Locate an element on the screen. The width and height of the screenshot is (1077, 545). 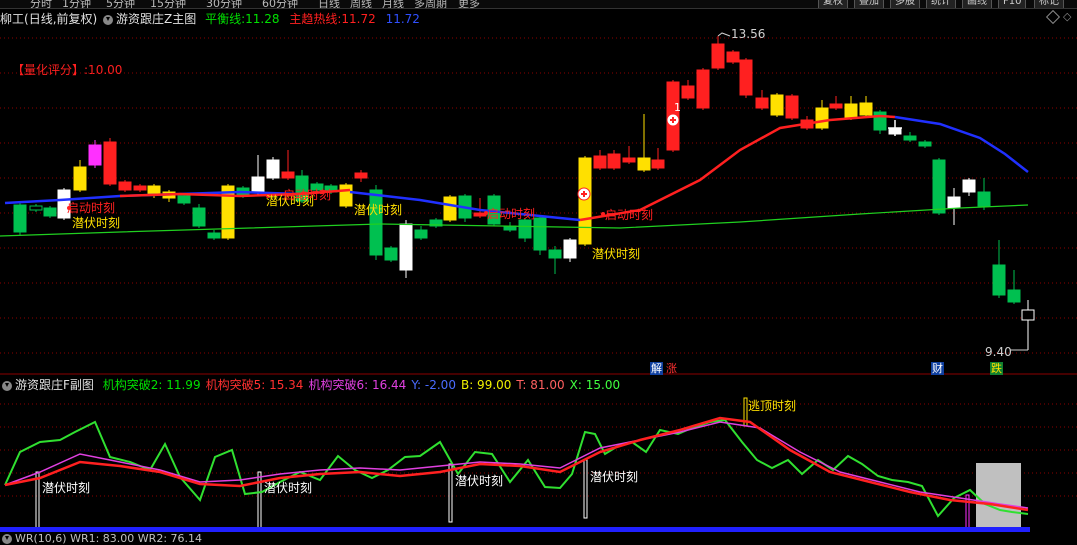
signal-taoding: 逃顶时刻 is located at coordinates (772, 406).